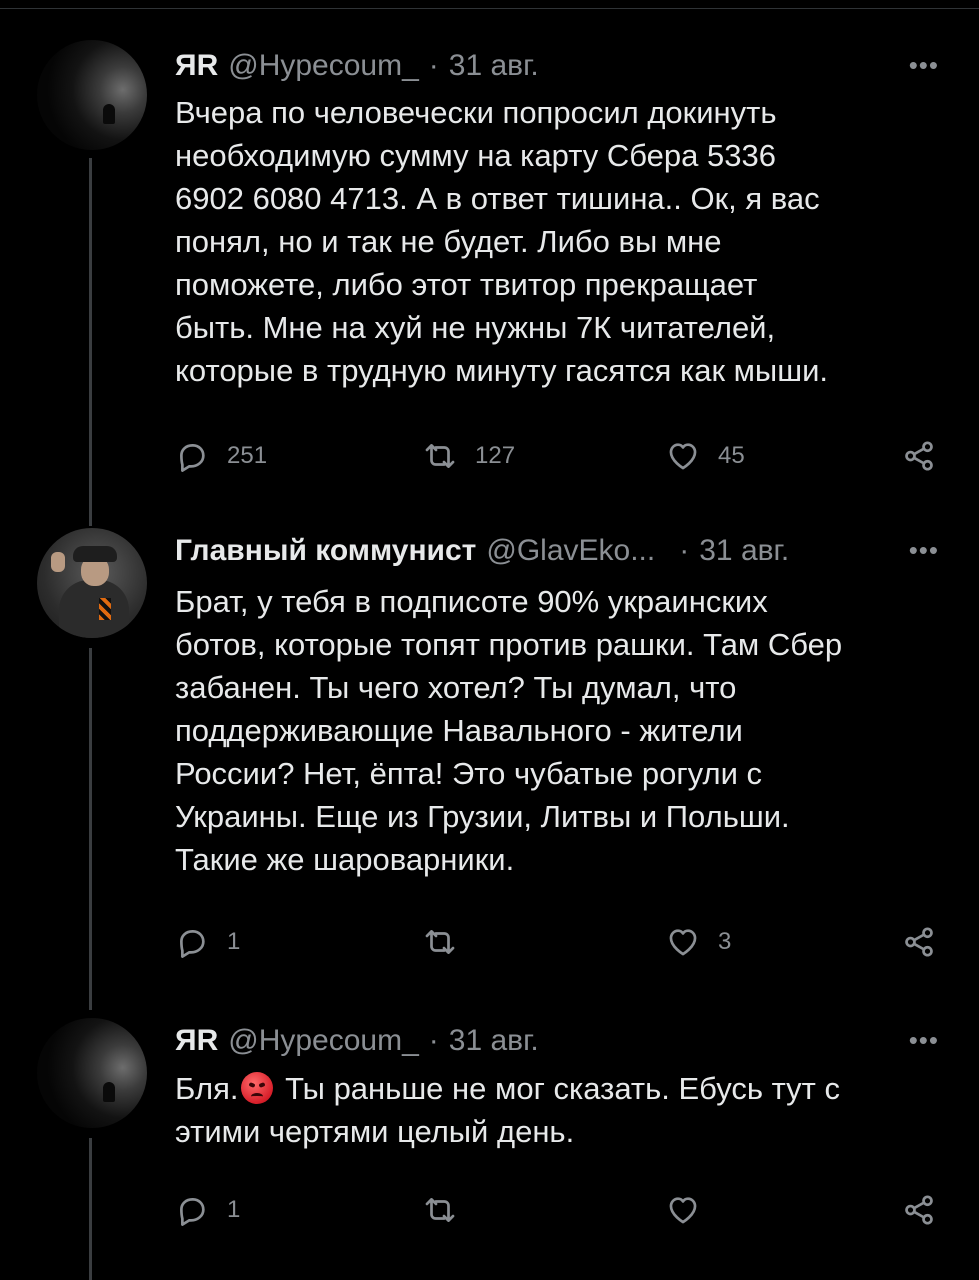 This screenshot has width=979, height=1280. What do you see at coordinates (495, 455) in the screenshot?
I see `retweet-count: 127` at bounding box center [495, 455].